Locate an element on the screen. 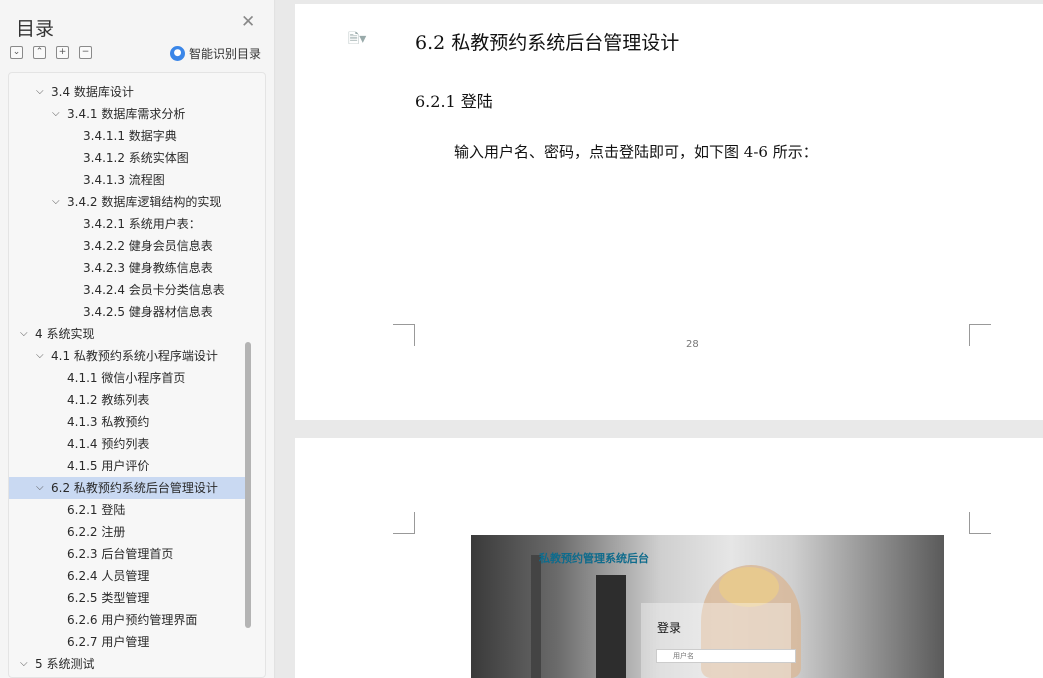 This screenshot has width=1043, height=678. login-card: 登录 用户名 is located at coordinates (718, 640).